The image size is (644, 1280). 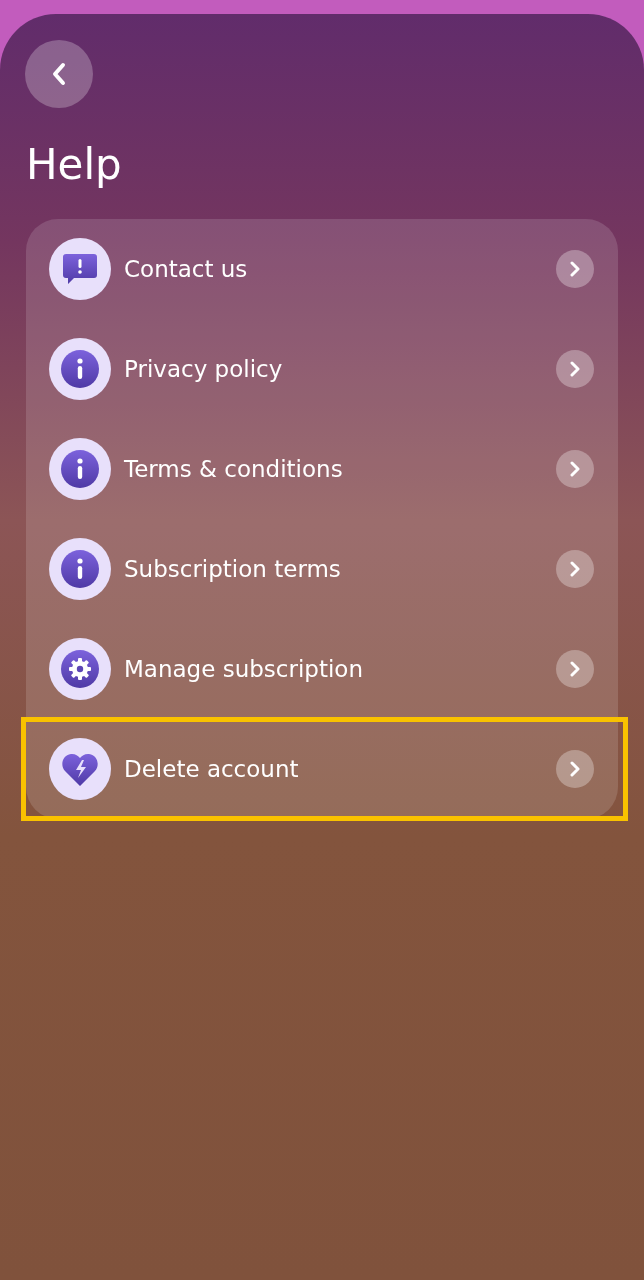 I want to click on back-icon, so click(x=59, y=74).